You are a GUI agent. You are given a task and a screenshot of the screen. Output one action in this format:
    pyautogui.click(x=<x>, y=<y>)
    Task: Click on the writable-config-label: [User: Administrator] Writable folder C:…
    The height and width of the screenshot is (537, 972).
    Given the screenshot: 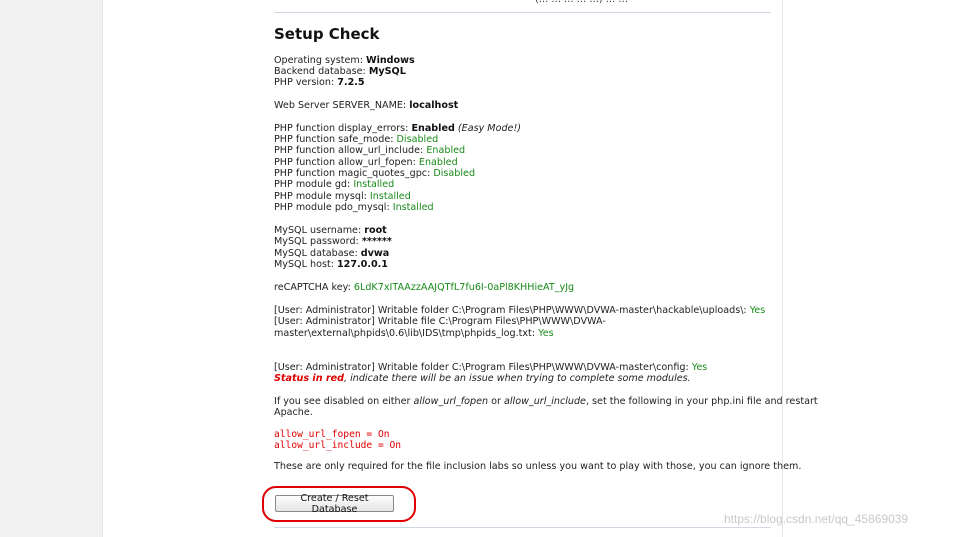 What is the action you would take?
    pyautogui.click(x=483, y=367)
    